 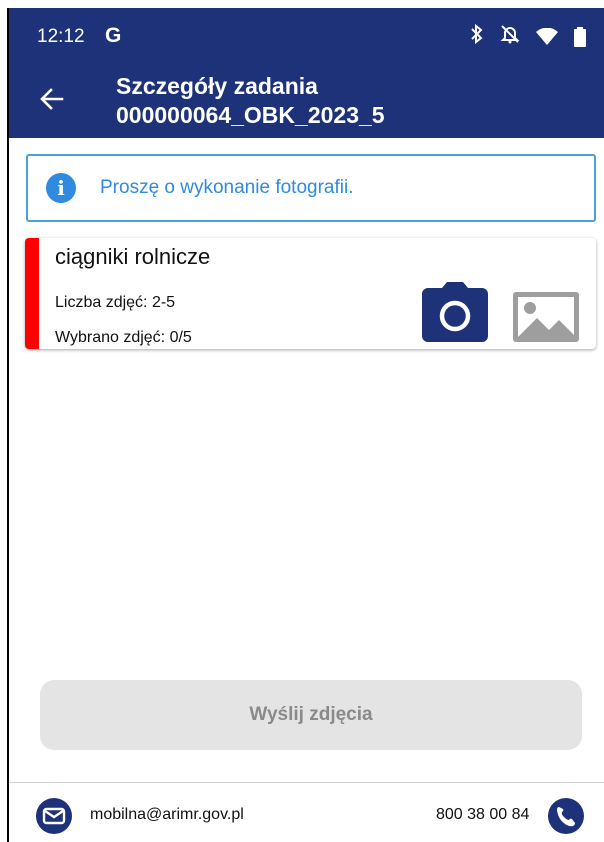 What do you see at coordinates (250, 115) in the screenshot?
I see `page-title-task-id: 000000064_OBK_2023_5` at bounding box center [250, 115].